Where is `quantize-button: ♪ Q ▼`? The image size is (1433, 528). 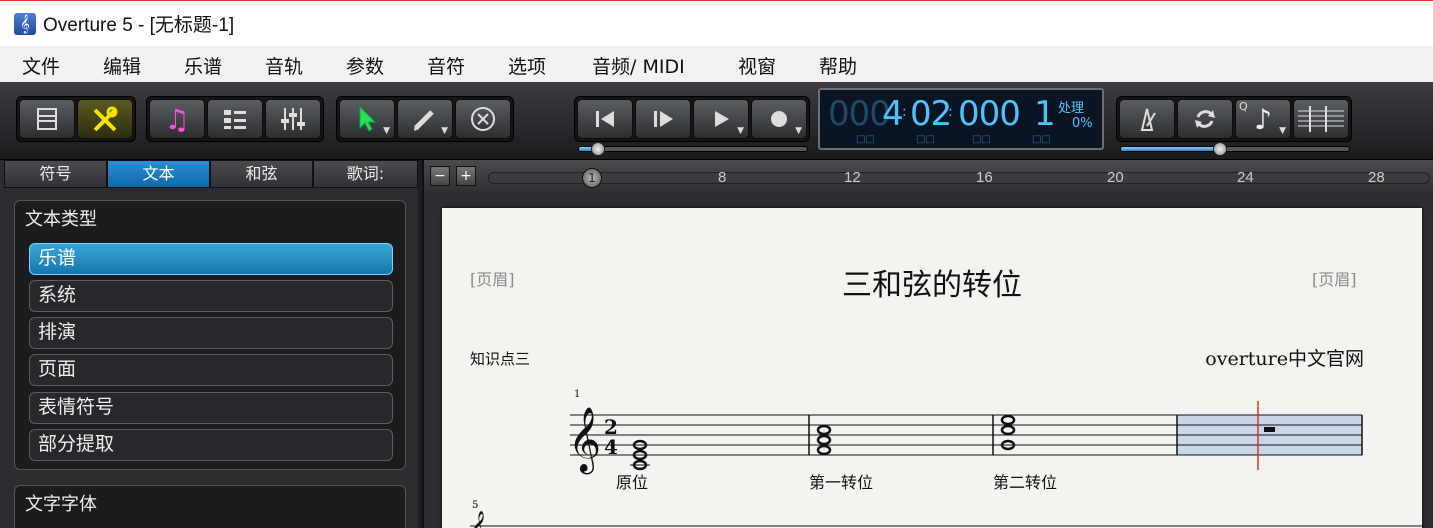
quantize-button: ♪ Q ▼ is located at coordinates (1263, 119).